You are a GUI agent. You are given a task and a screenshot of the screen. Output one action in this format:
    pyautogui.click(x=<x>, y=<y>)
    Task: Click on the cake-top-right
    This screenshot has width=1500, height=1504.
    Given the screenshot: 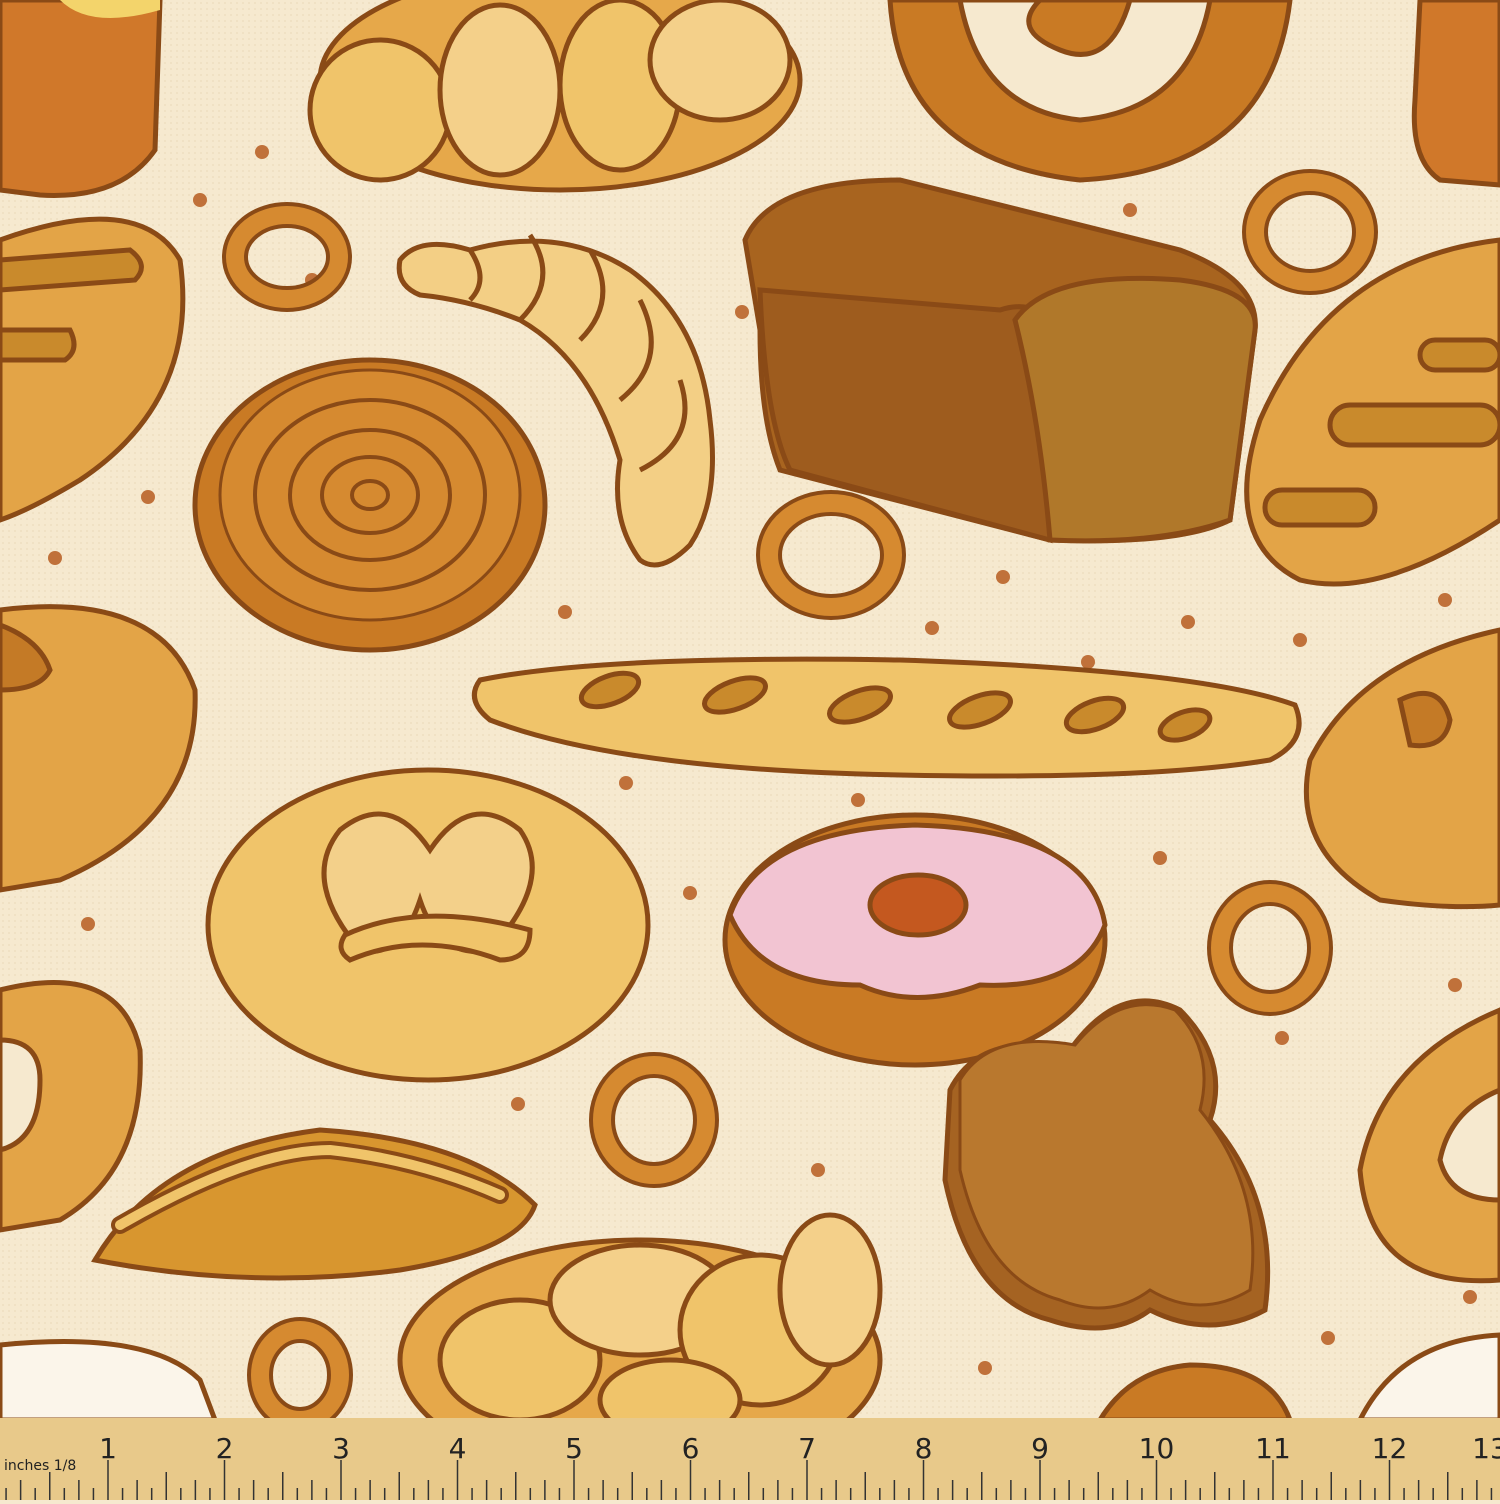 What is the action you would take?
    pyautogui.click(x=1455, y=94)
    